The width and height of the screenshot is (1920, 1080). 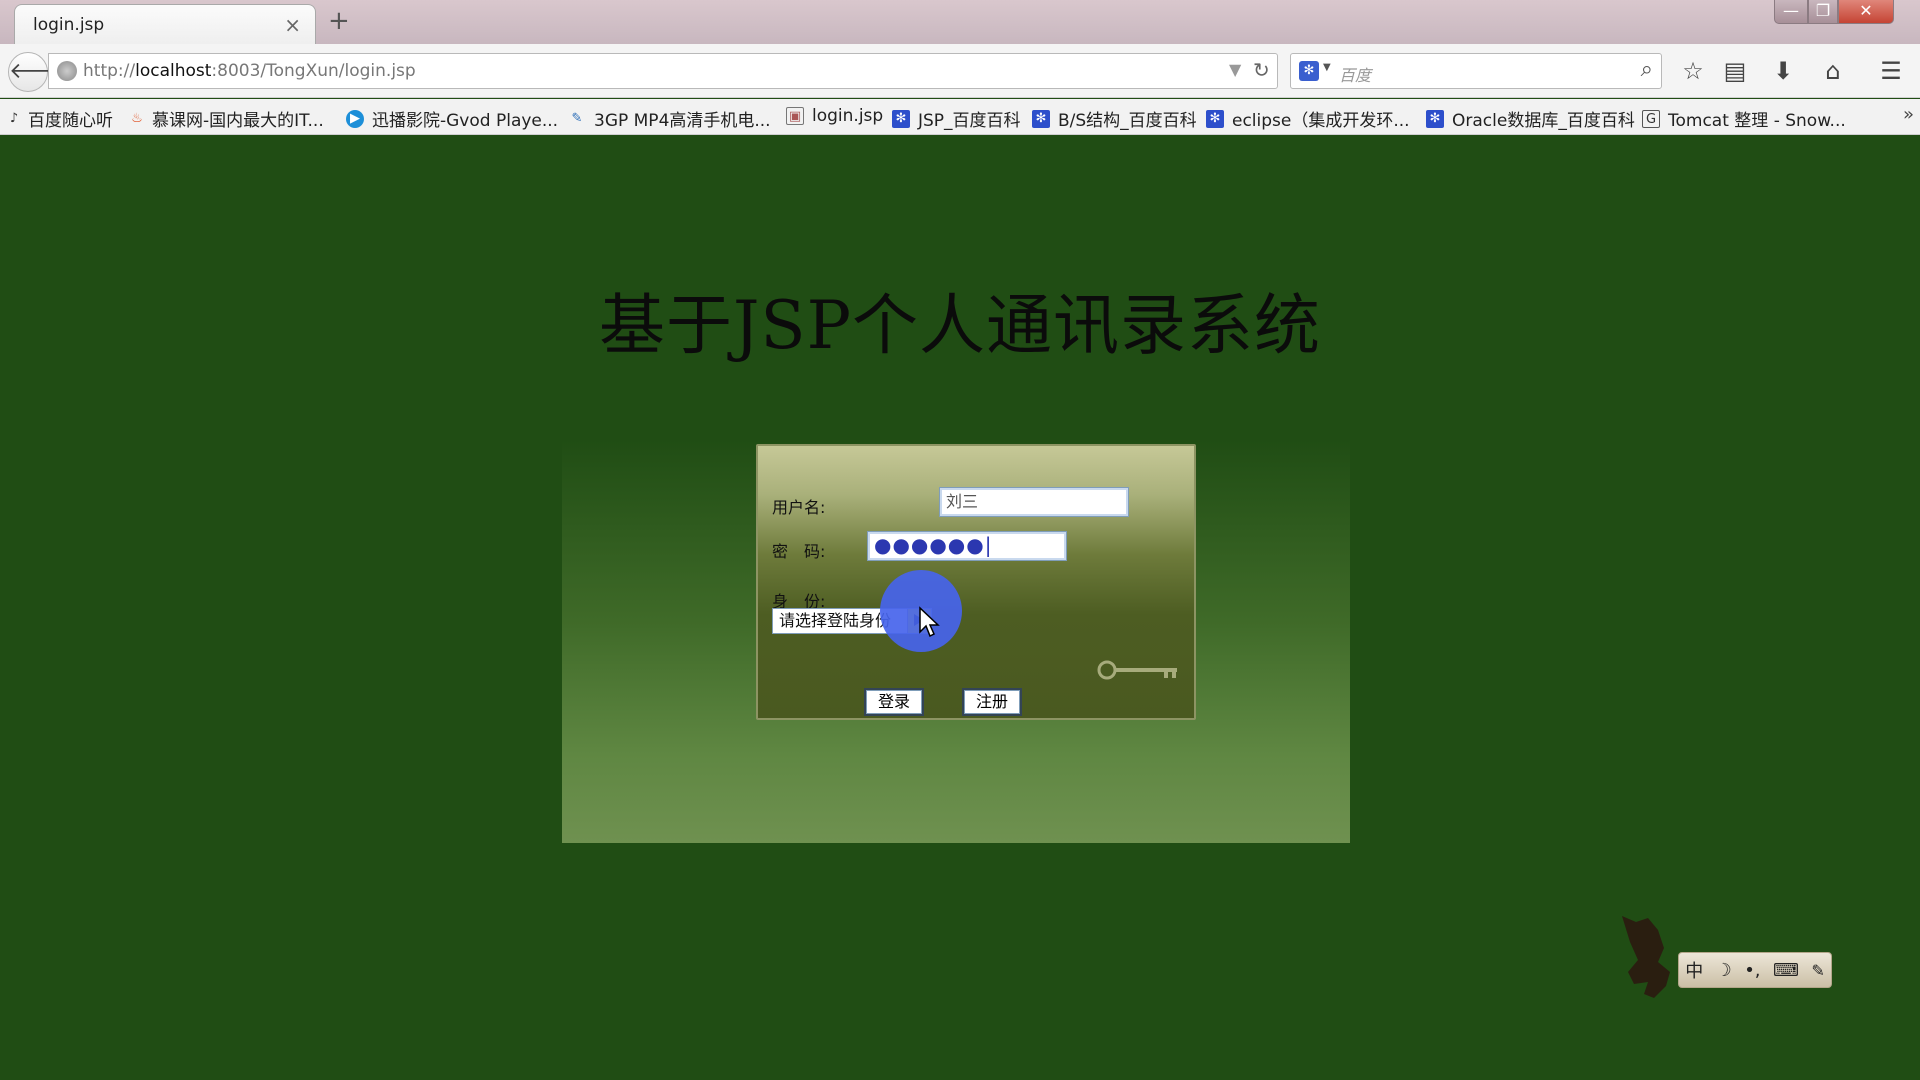 What do you see at coordinates (38, 72) in the screenshot?
I see `back-button: 🡐` at bounding box center [38, 72].